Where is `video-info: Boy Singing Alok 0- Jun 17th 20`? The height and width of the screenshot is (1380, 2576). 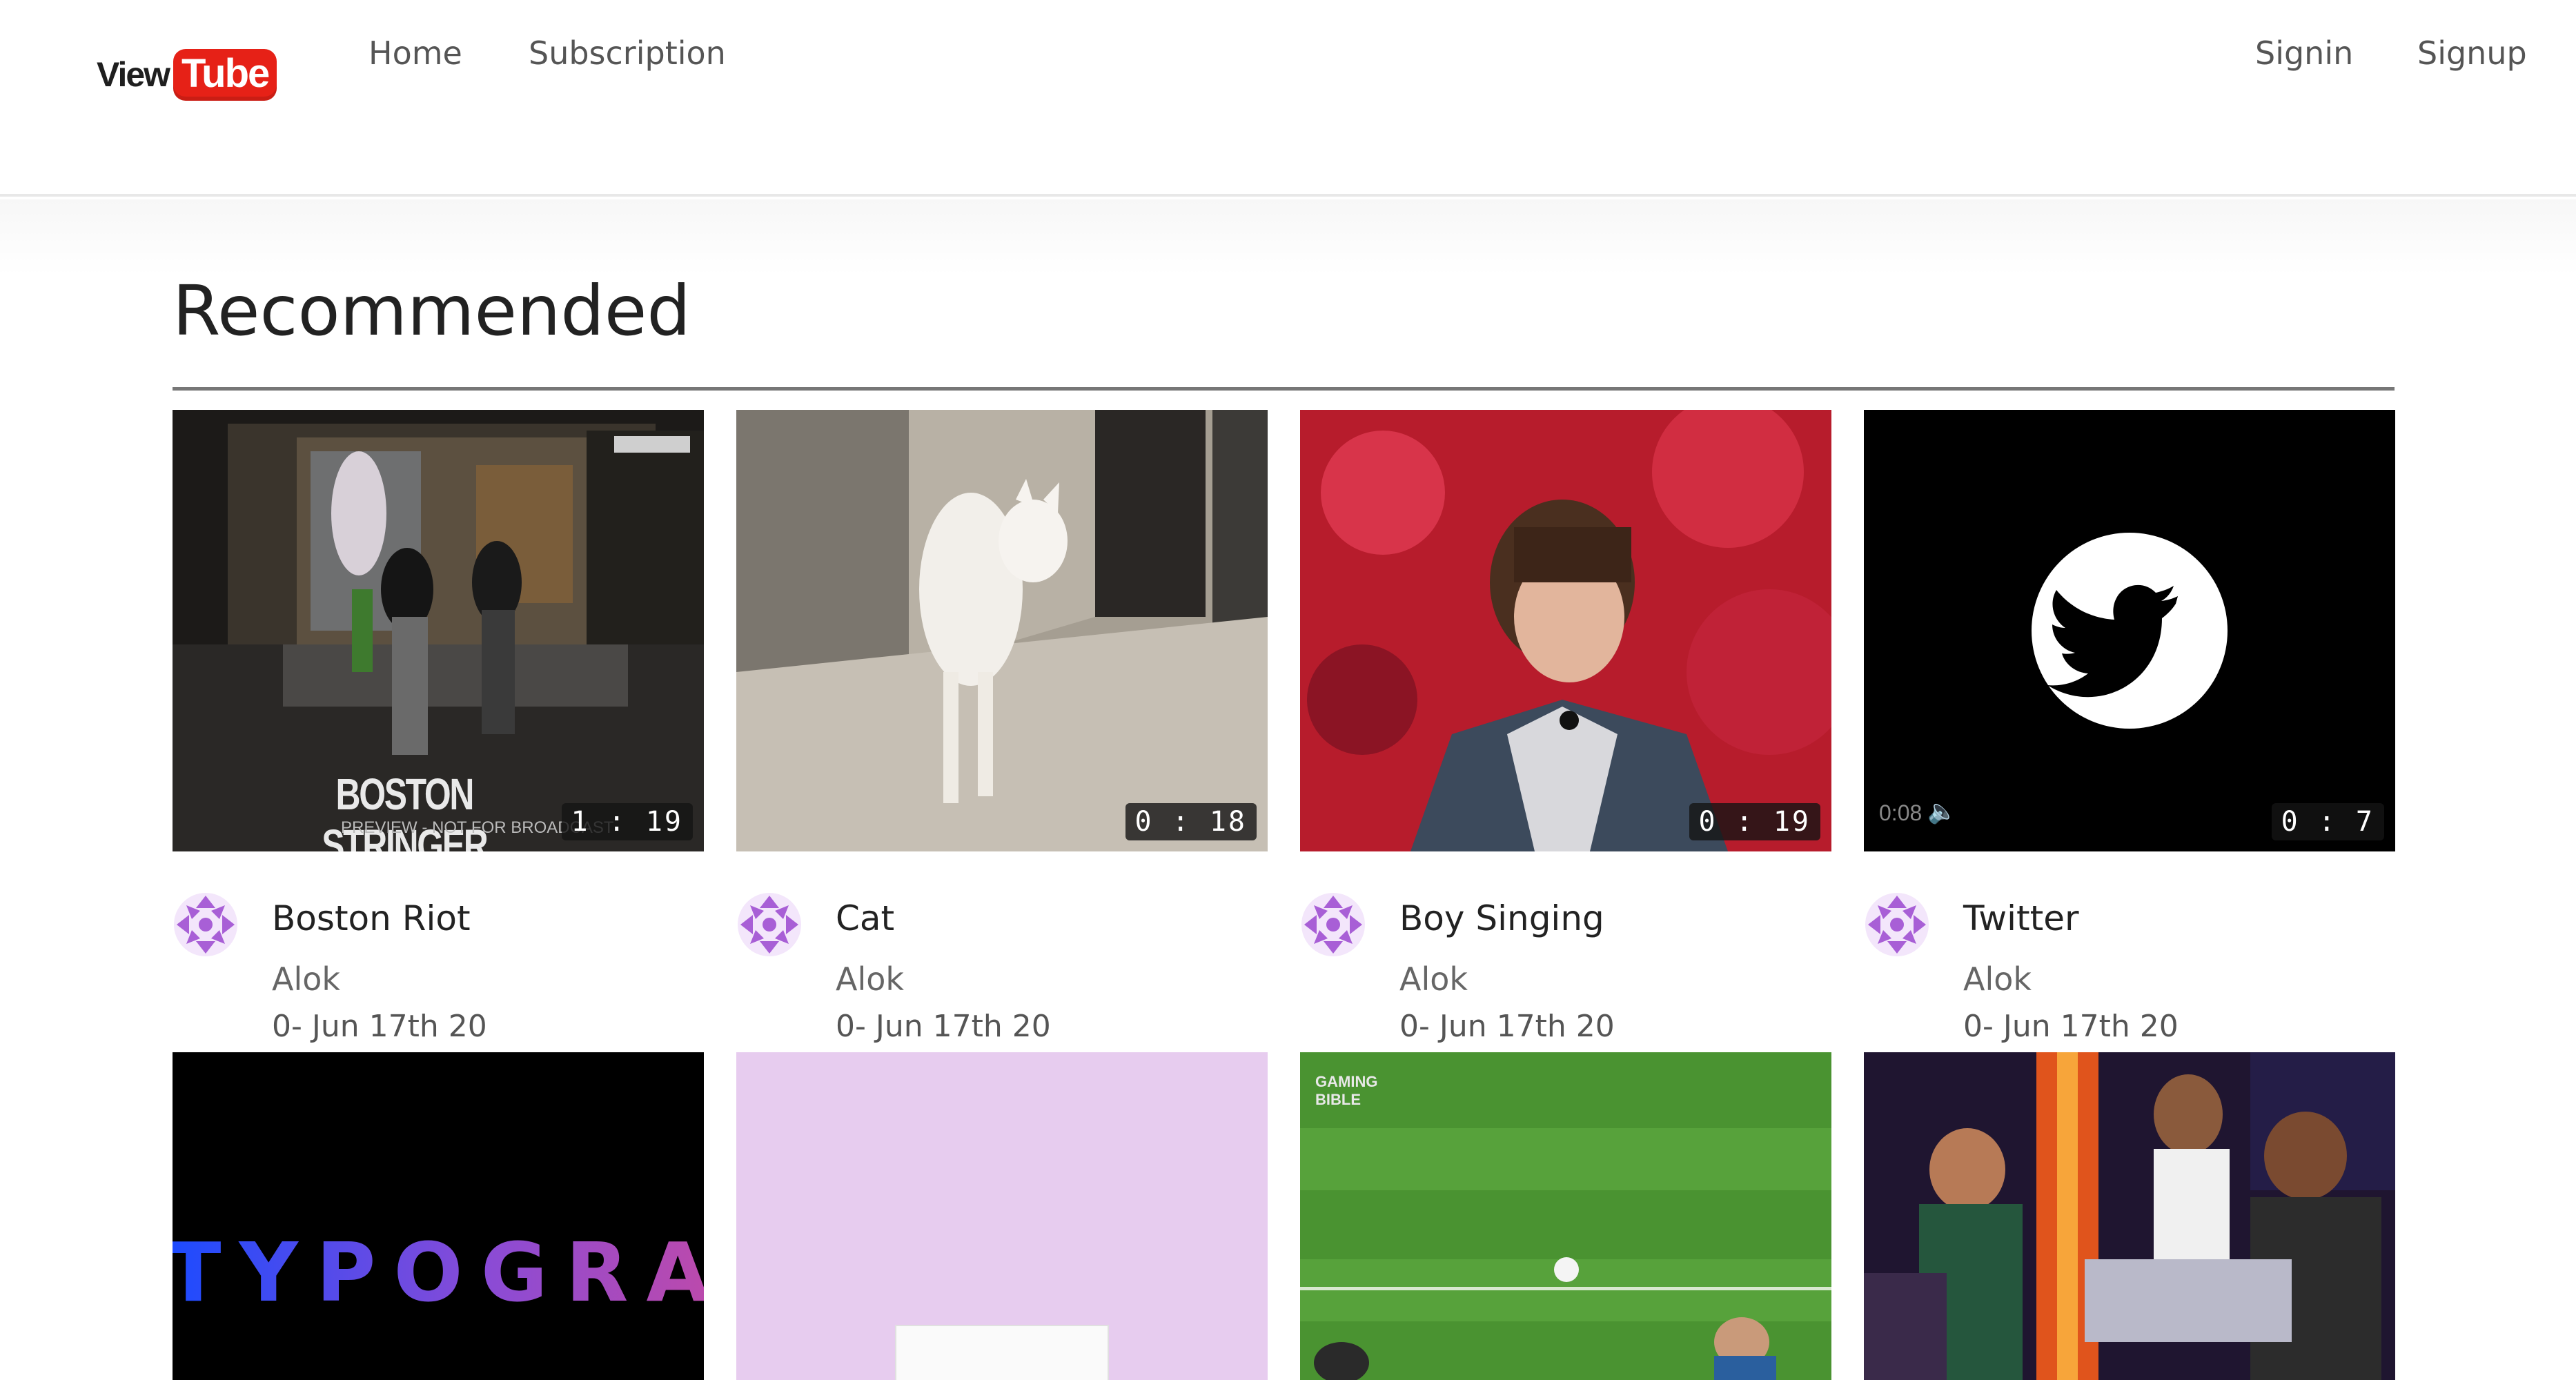 video-info: Boy Singing Alok 0- Jun 17th 20 is located at coordinates (1565, 951).